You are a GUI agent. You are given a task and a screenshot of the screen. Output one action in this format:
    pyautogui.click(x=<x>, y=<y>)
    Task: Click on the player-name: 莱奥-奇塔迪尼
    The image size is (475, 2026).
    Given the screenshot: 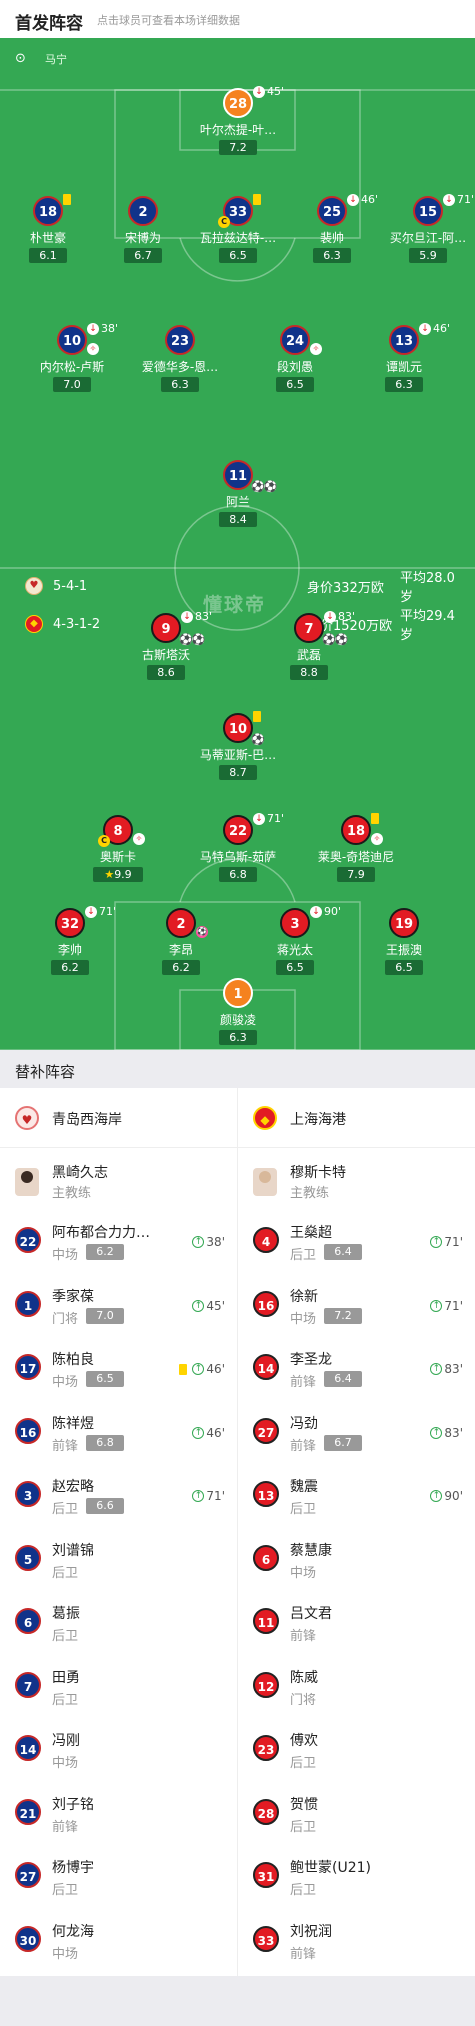 What is the action you would take?
    pyautogui.click(x=356, y=857)
    